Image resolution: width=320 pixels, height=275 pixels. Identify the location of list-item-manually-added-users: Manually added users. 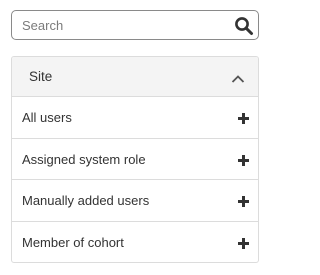
(135, 201).